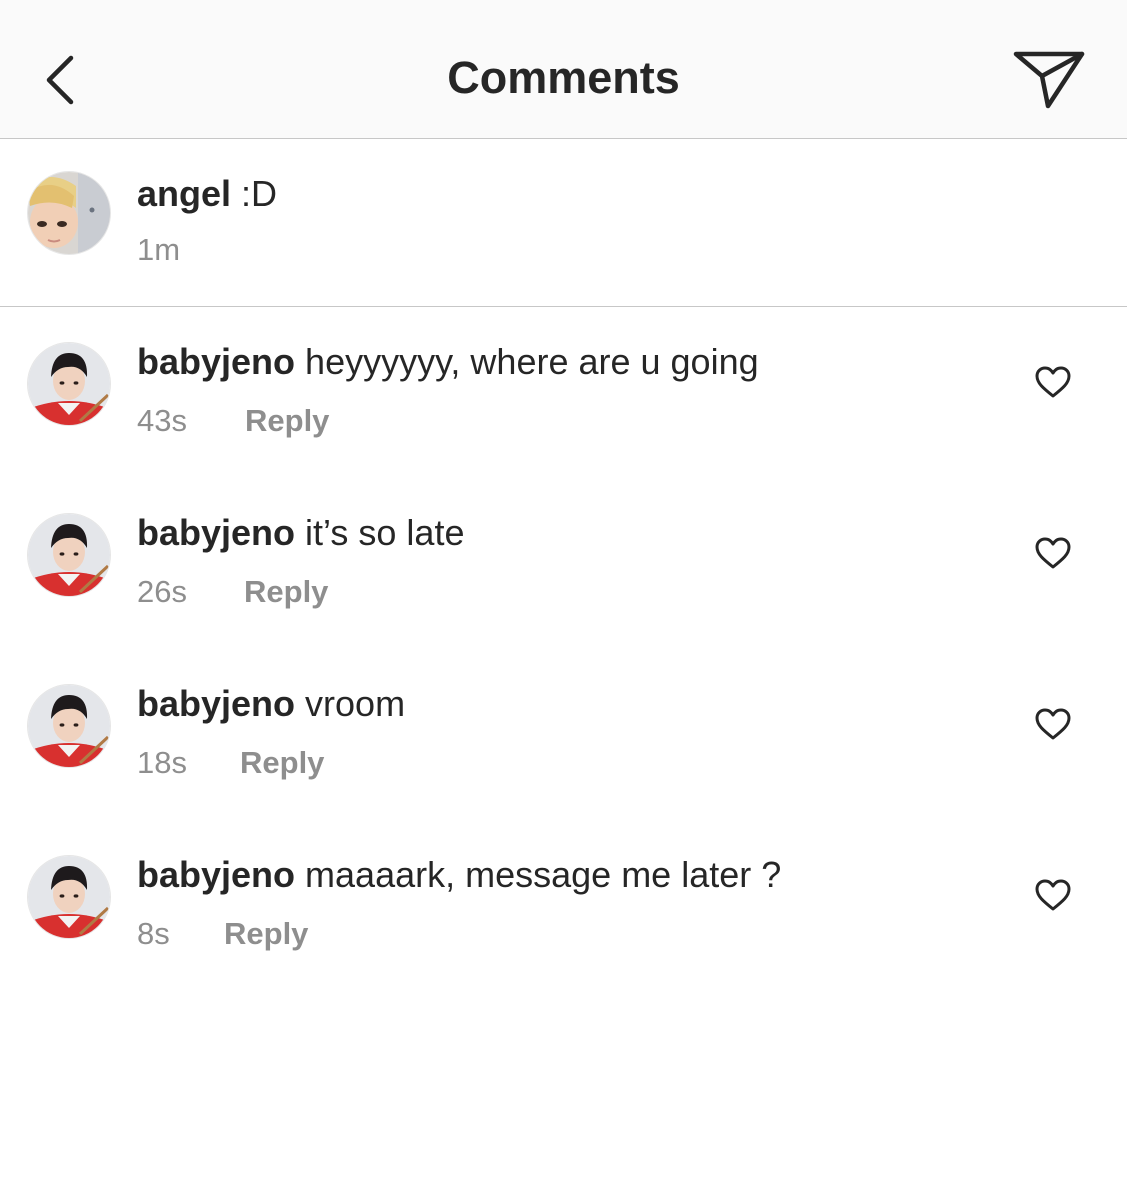  What do you see at coordinates (563, 736) in the screenshot?
I see `comment-item: babyjeno vroom 18s Reply` at bounding box center [563, 736].